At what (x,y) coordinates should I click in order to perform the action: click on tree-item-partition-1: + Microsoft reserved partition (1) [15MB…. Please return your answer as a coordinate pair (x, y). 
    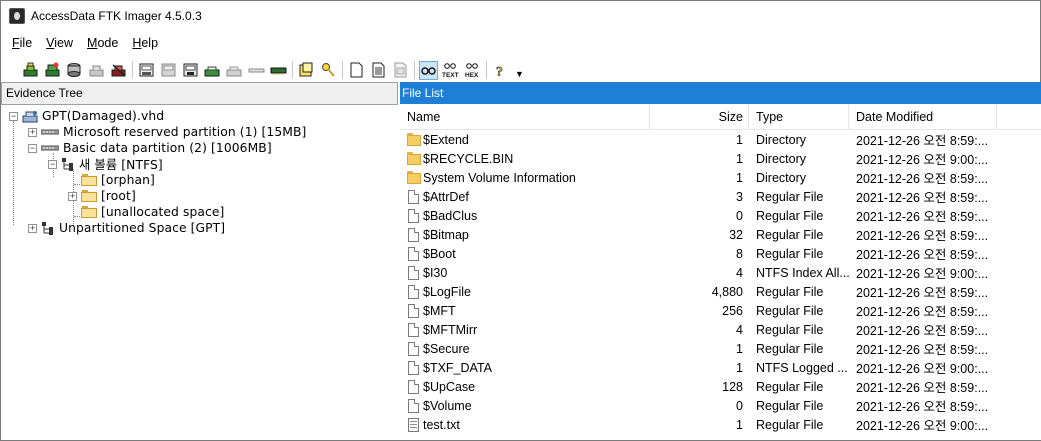
    Looking at the image, I should click on (199, 132).